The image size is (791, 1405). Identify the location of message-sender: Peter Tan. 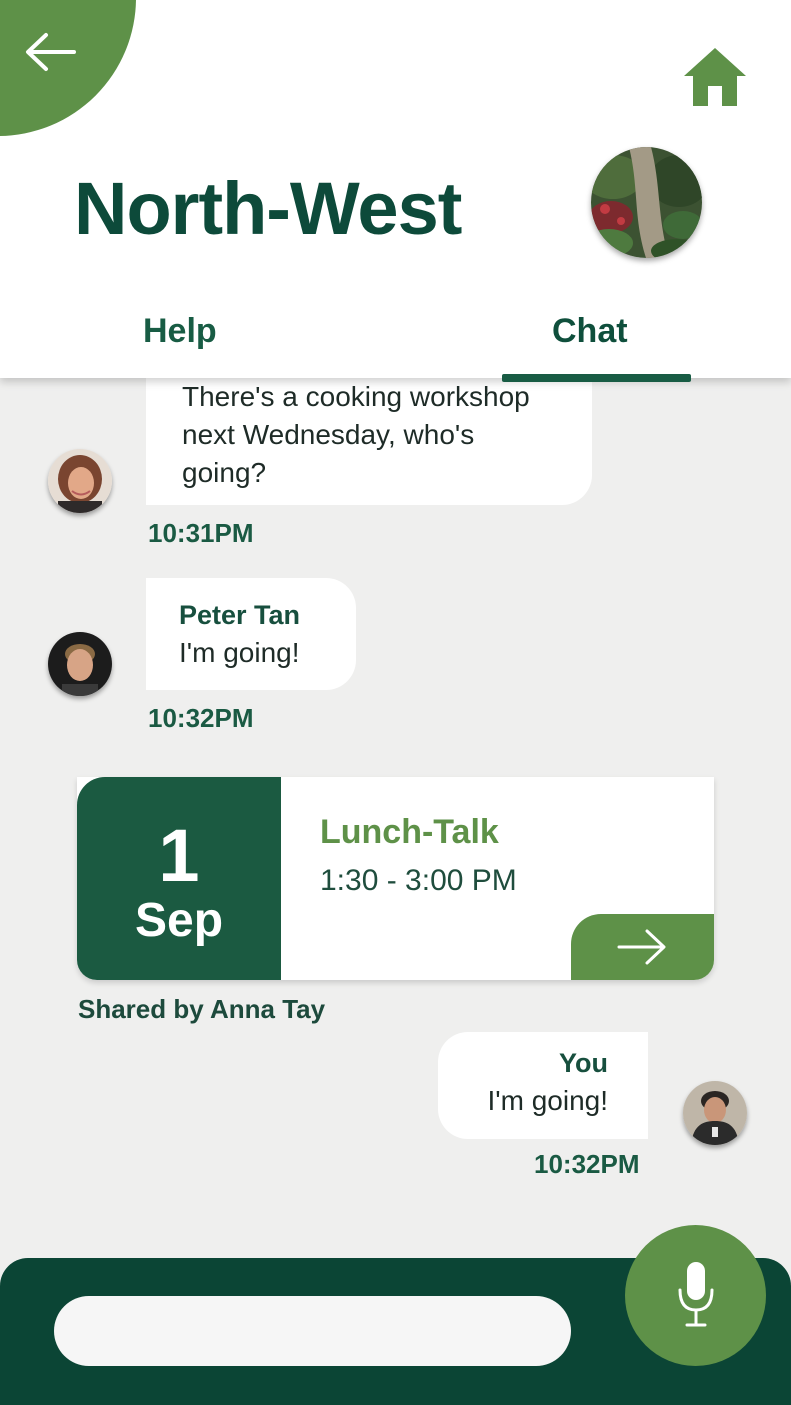
(240, 615).